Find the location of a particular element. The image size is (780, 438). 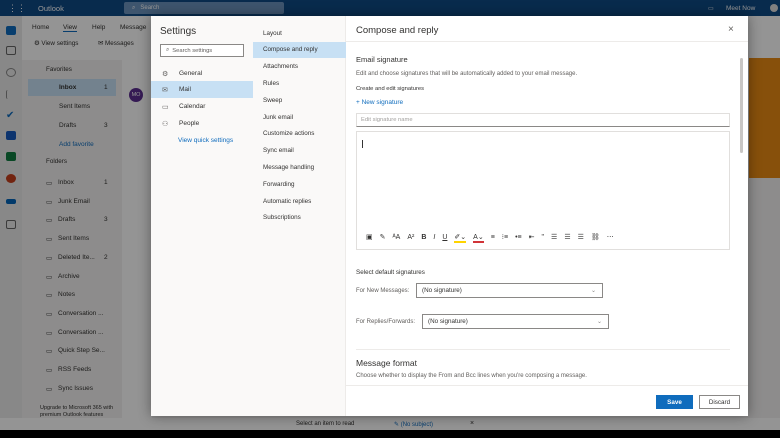

mail-section-item: Compose and reply is located at coordinates (299, 49).